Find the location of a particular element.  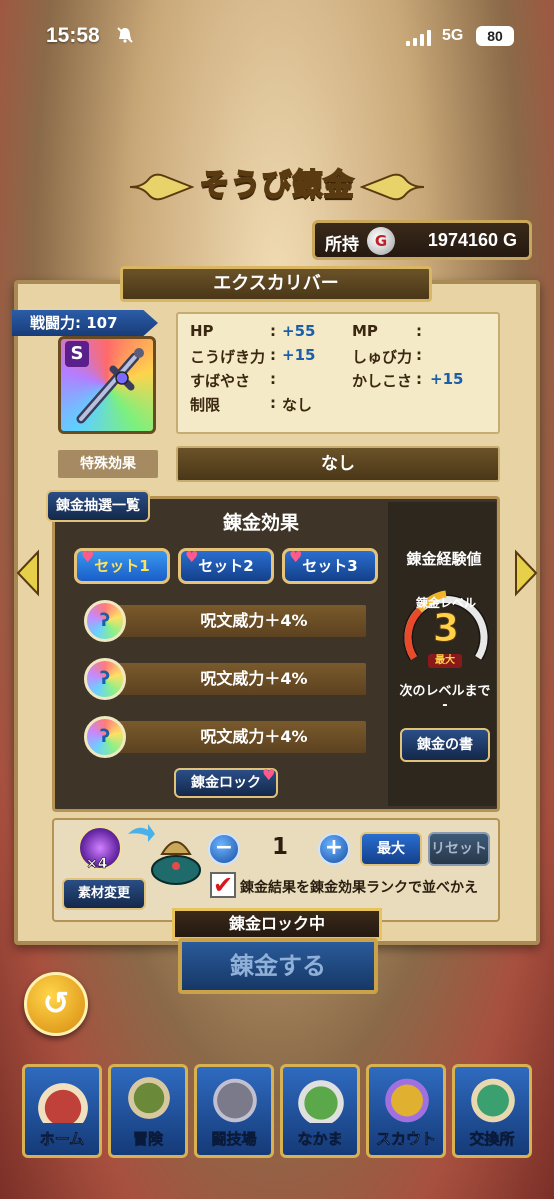

right-ornament-icon is located at coordinates (392, 187).